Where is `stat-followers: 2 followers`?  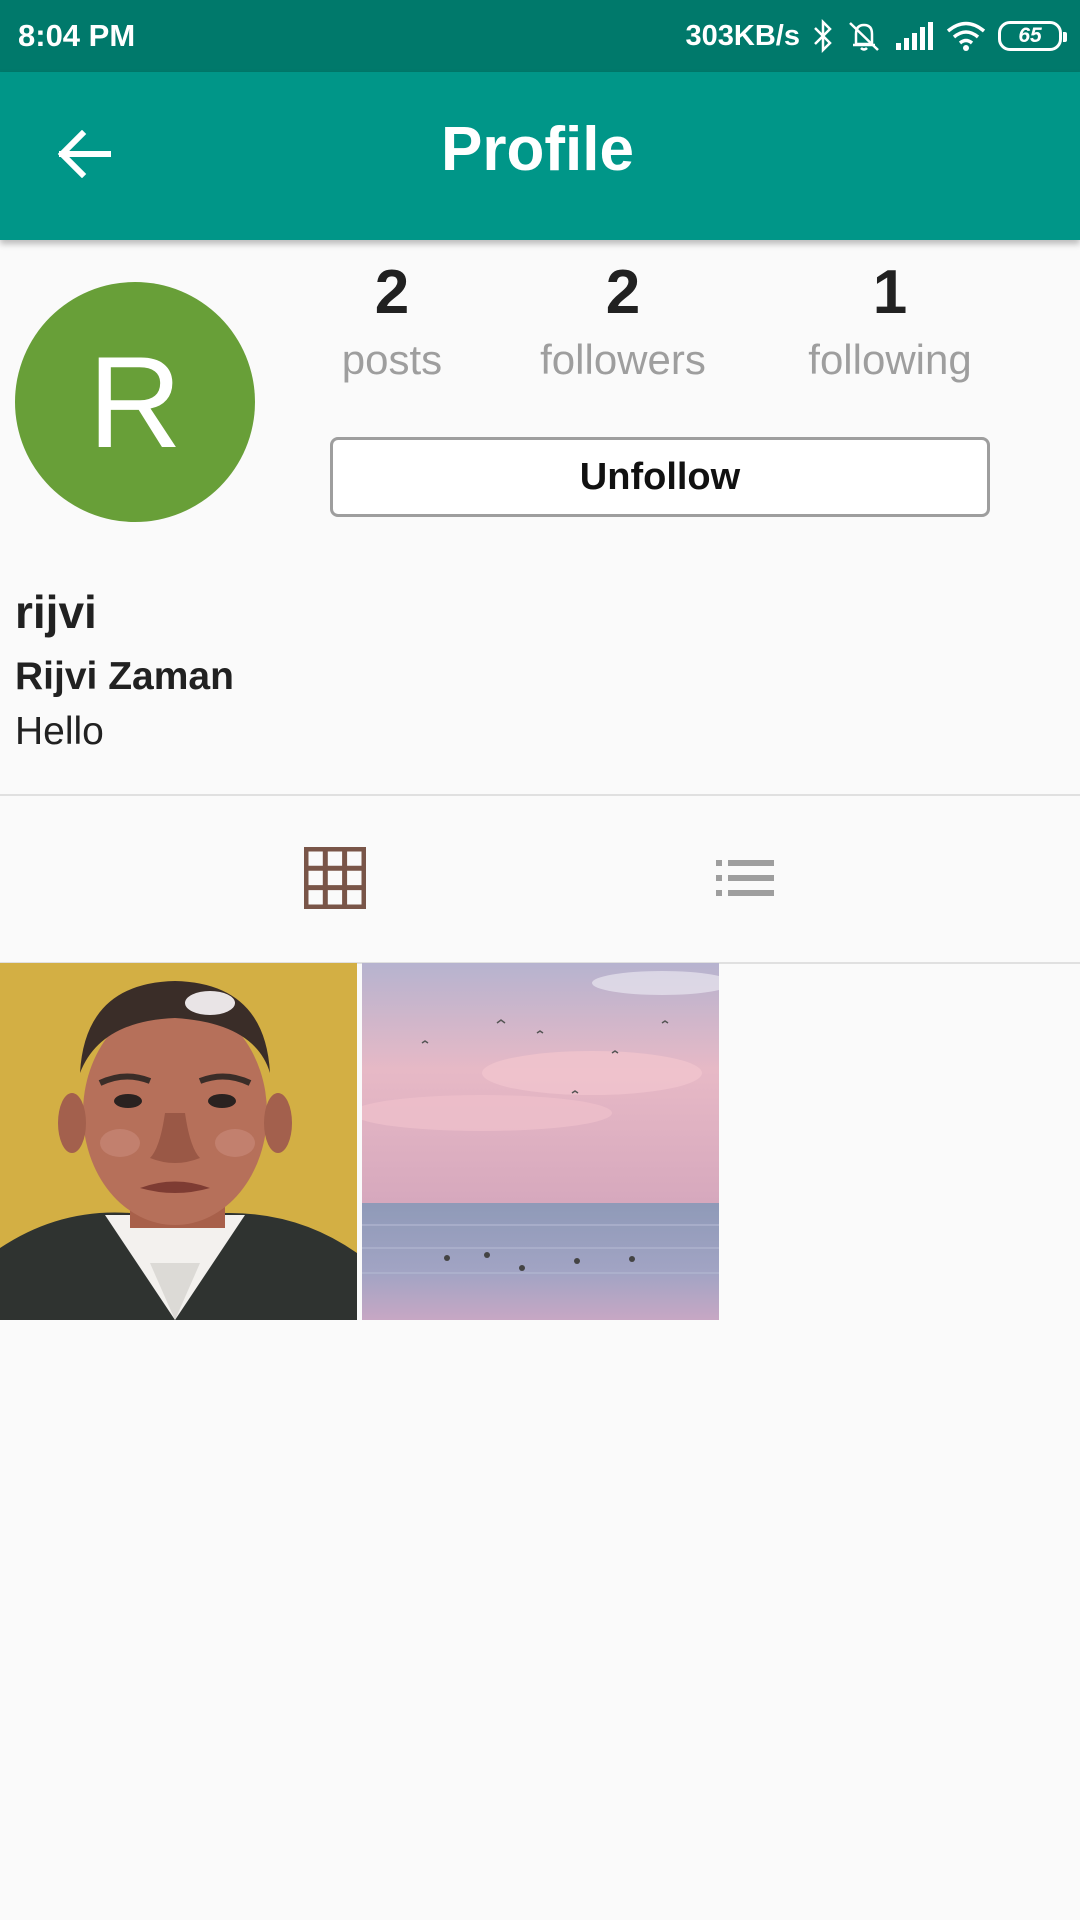 stat-followers: 2 followers is located at coordinates (623, 322).